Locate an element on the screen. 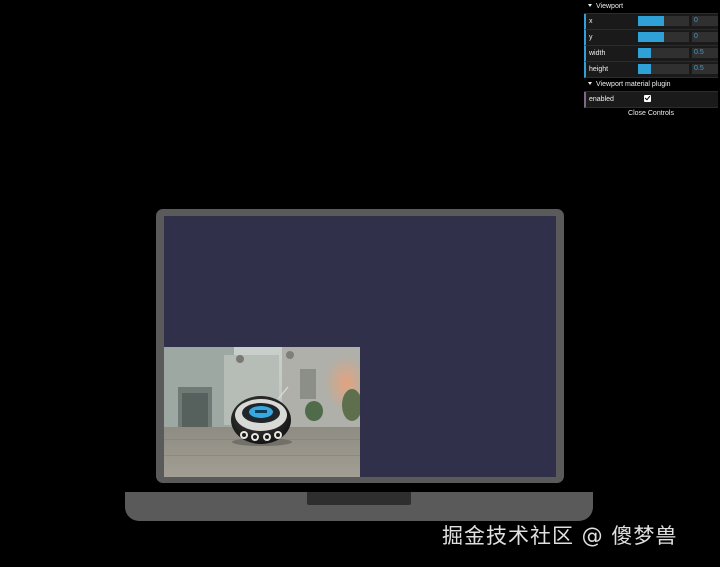  close-controls-button: Close Controls is located at coordinates (651, 114).